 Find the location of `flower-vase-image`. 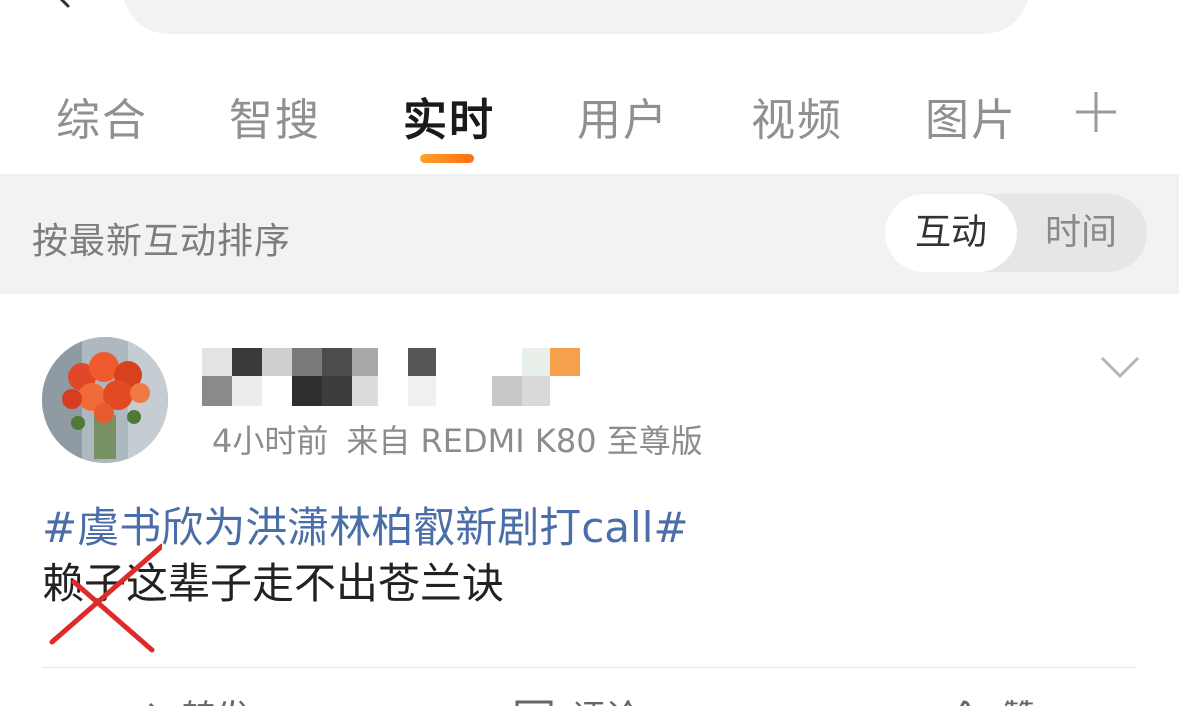

flower-vase-image is located at coordinates (105, 400).